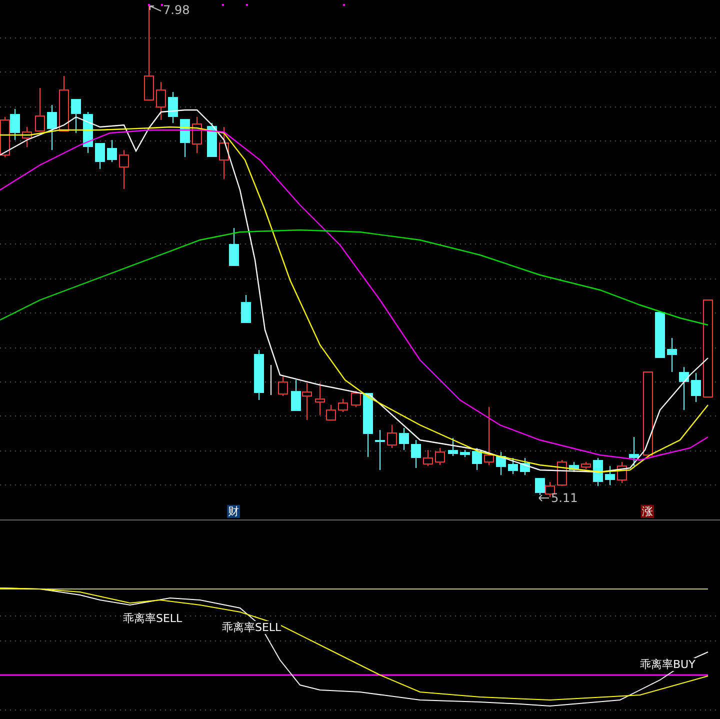 Image resolution: width=720 pixels, height=719 pixels. I want to click on event-marker: 涨, so click(647, 511).